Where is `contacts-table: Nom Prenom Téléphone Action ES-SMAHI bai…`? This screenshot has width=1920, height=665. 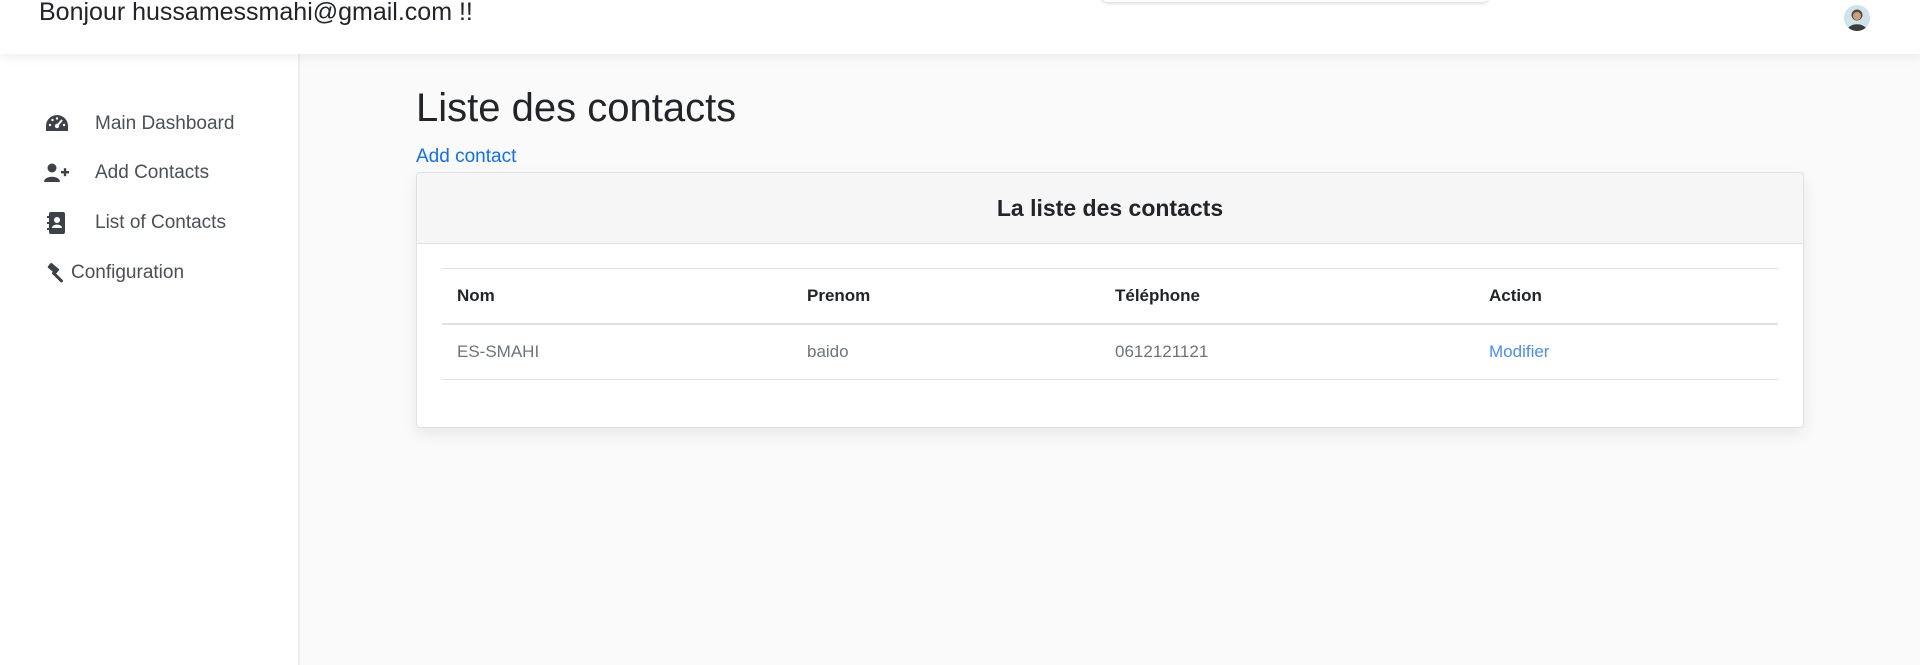
contacts-table: Nom Prenom Téléphone Action ES-SMAHI bai… is located at coordinates (1110, 324).